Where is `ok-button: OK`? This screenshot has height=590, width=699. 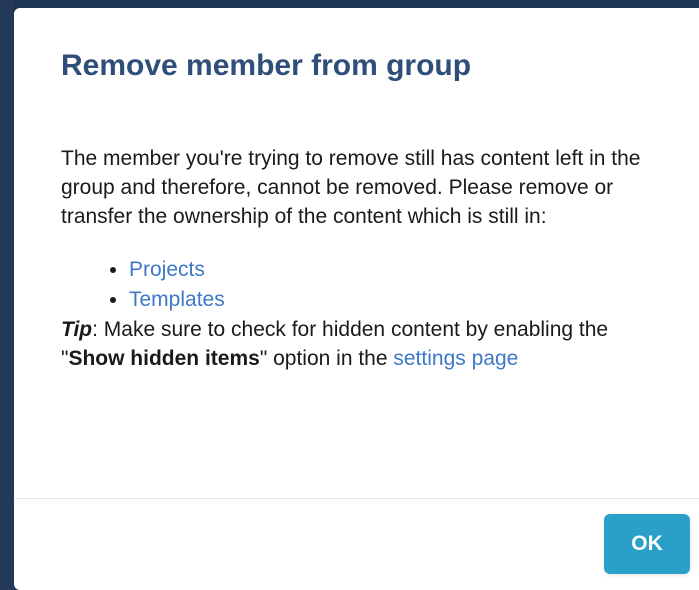 ok-button: OK is located at coordinates (647, 544).